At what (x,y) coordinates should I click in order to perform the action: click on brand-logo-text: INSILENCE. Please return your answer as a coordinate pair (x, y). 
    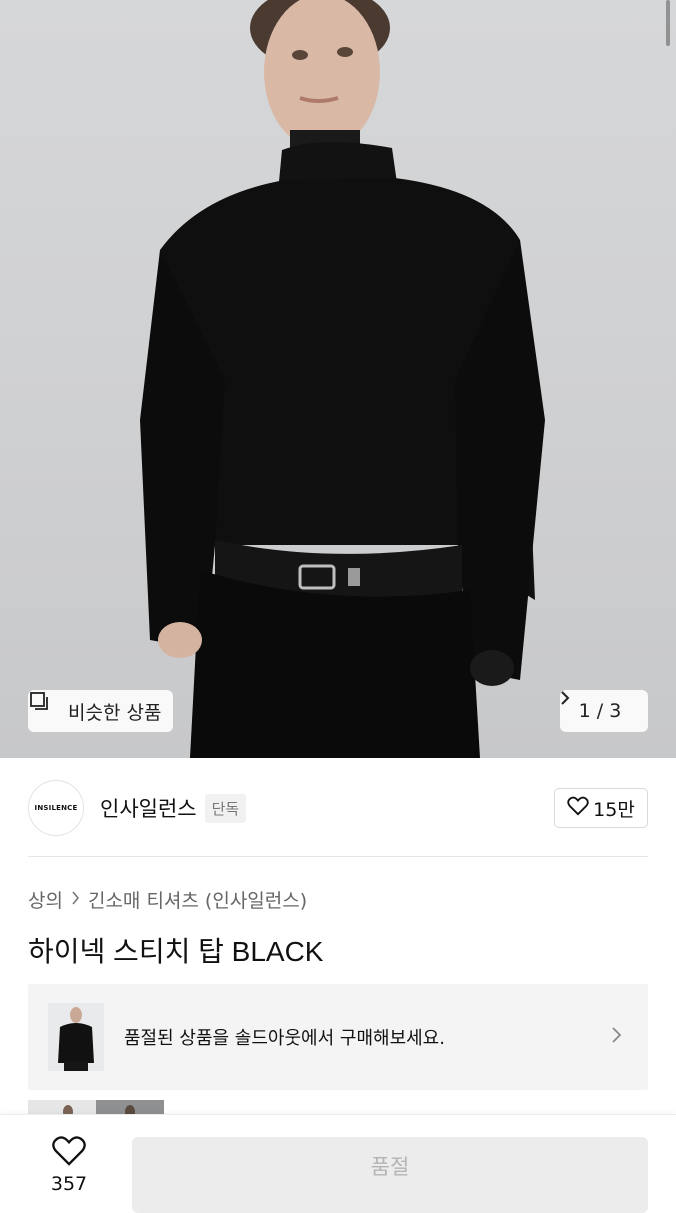
    Looking at the image, I should click on (56, 808).